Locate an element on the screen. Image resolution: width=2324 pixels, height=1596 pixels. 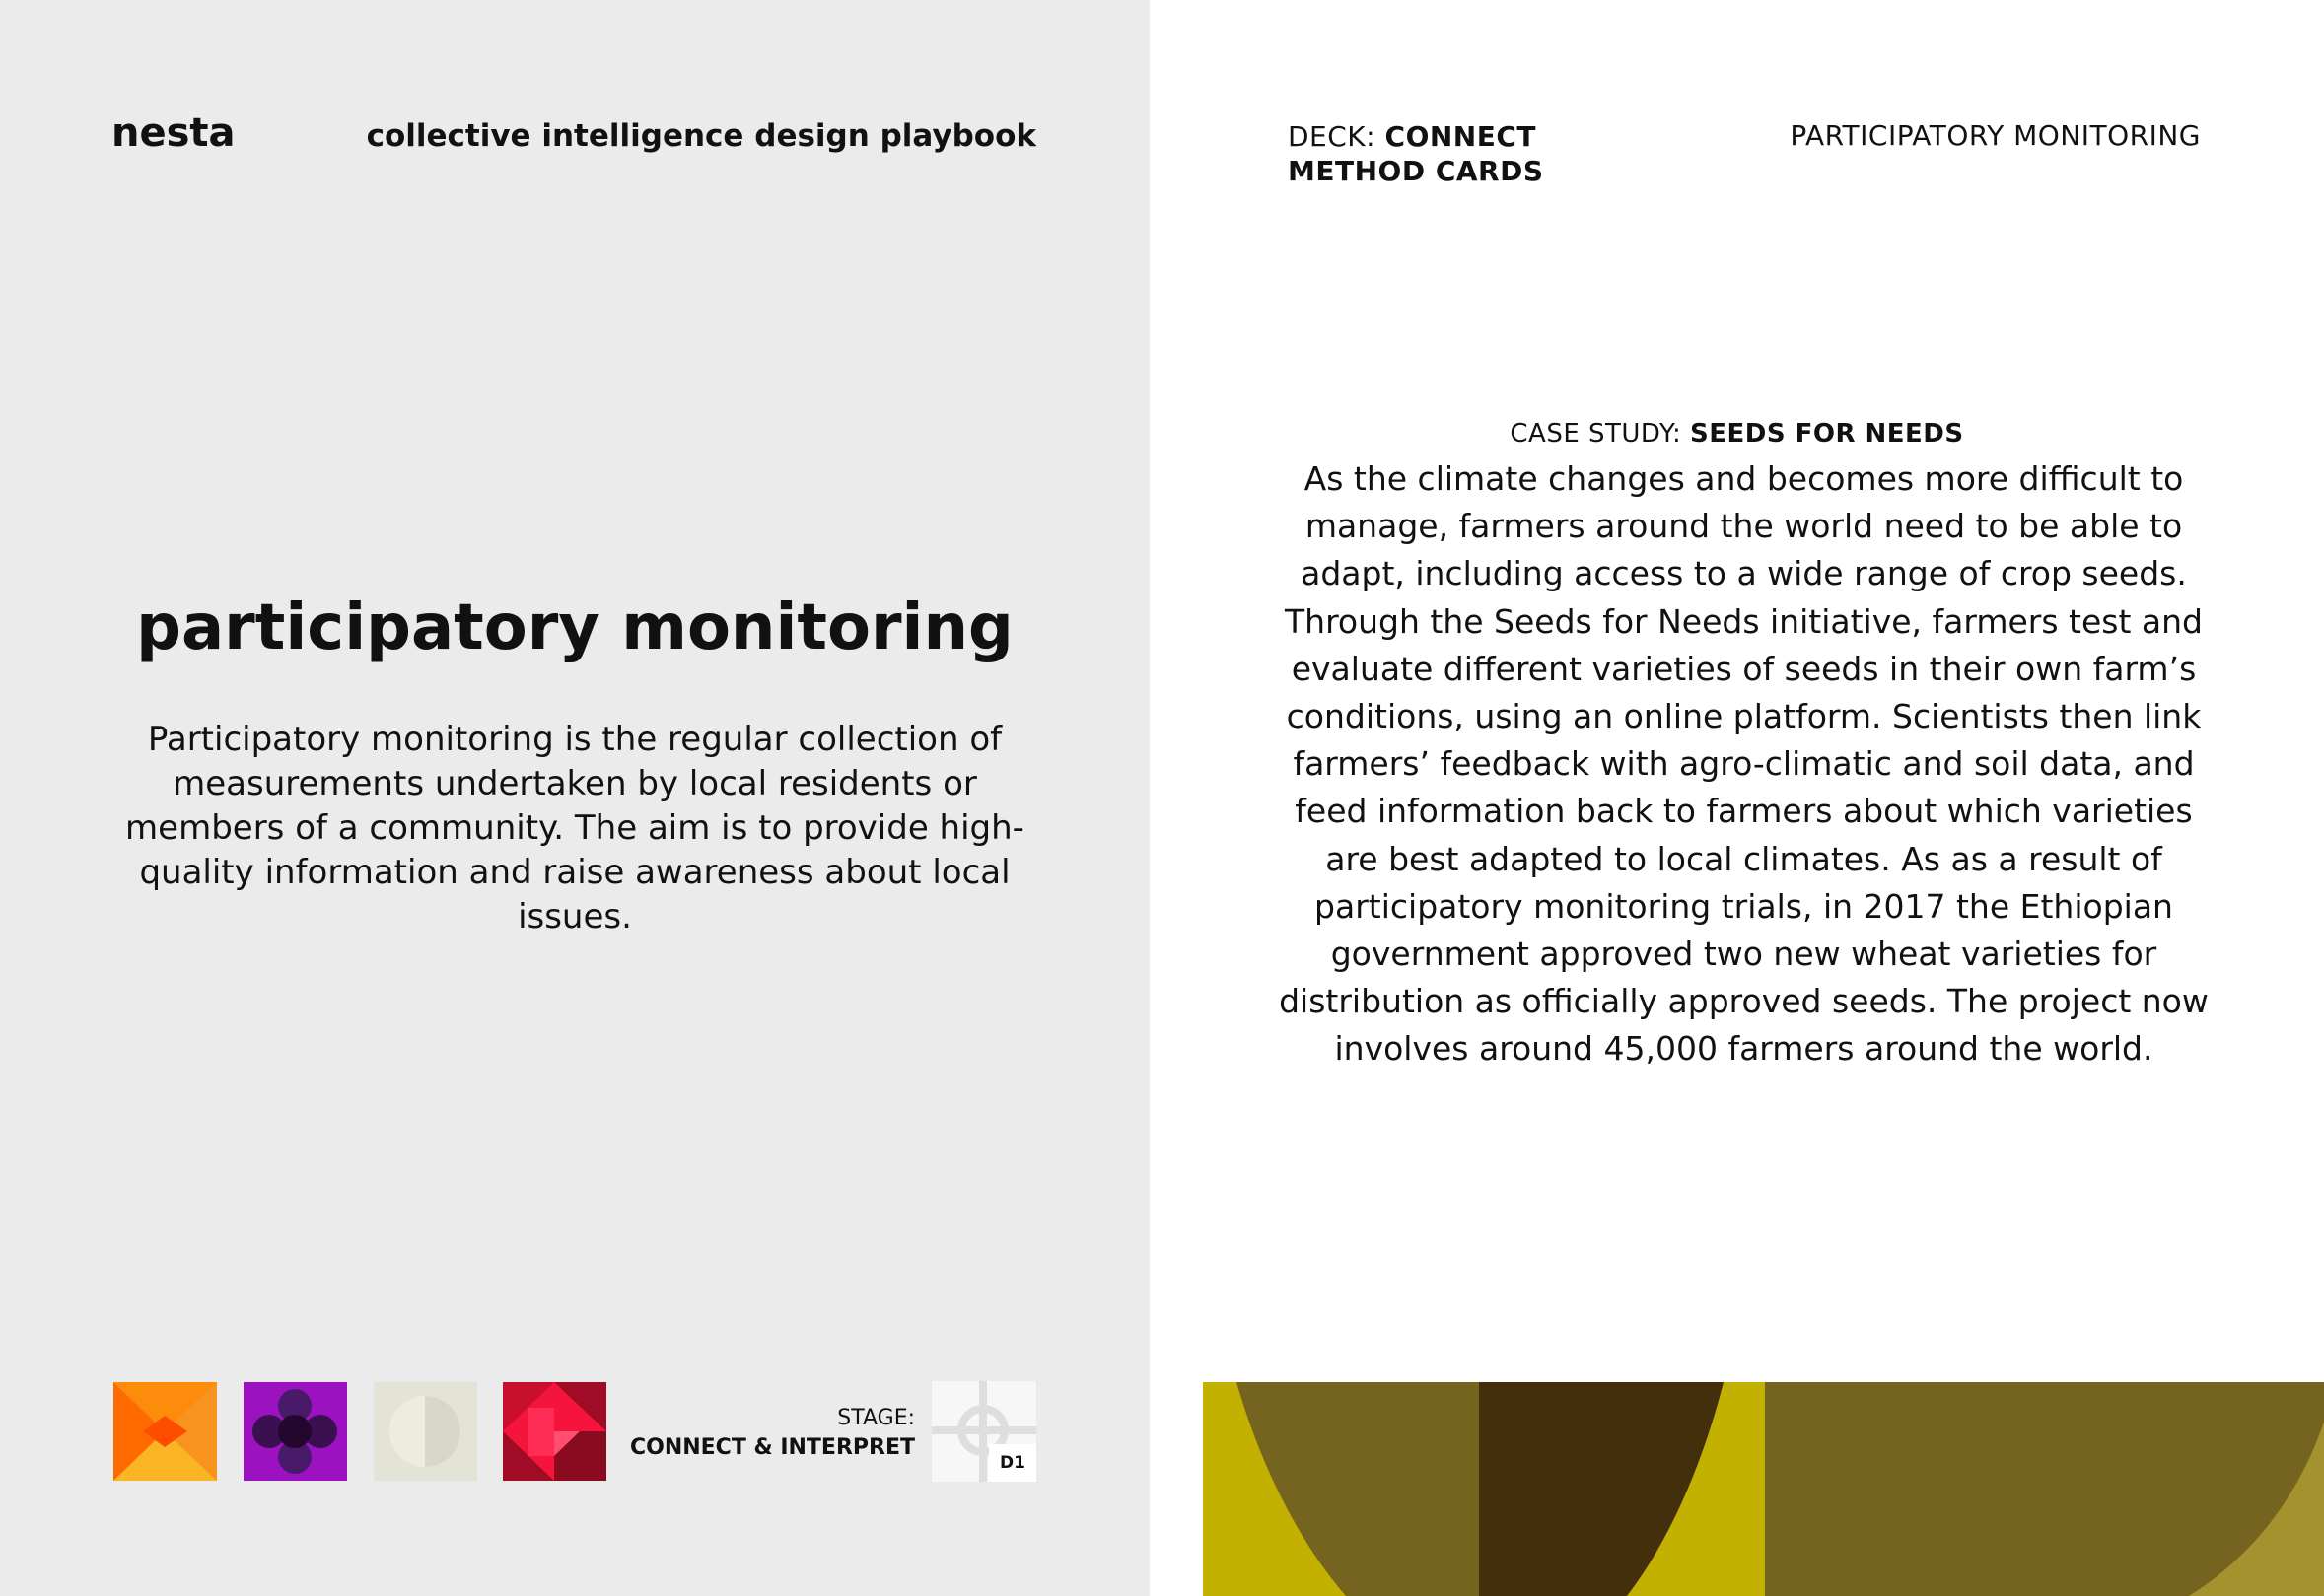
pale-half-circle-icon is located at coordinates (425, 1431).